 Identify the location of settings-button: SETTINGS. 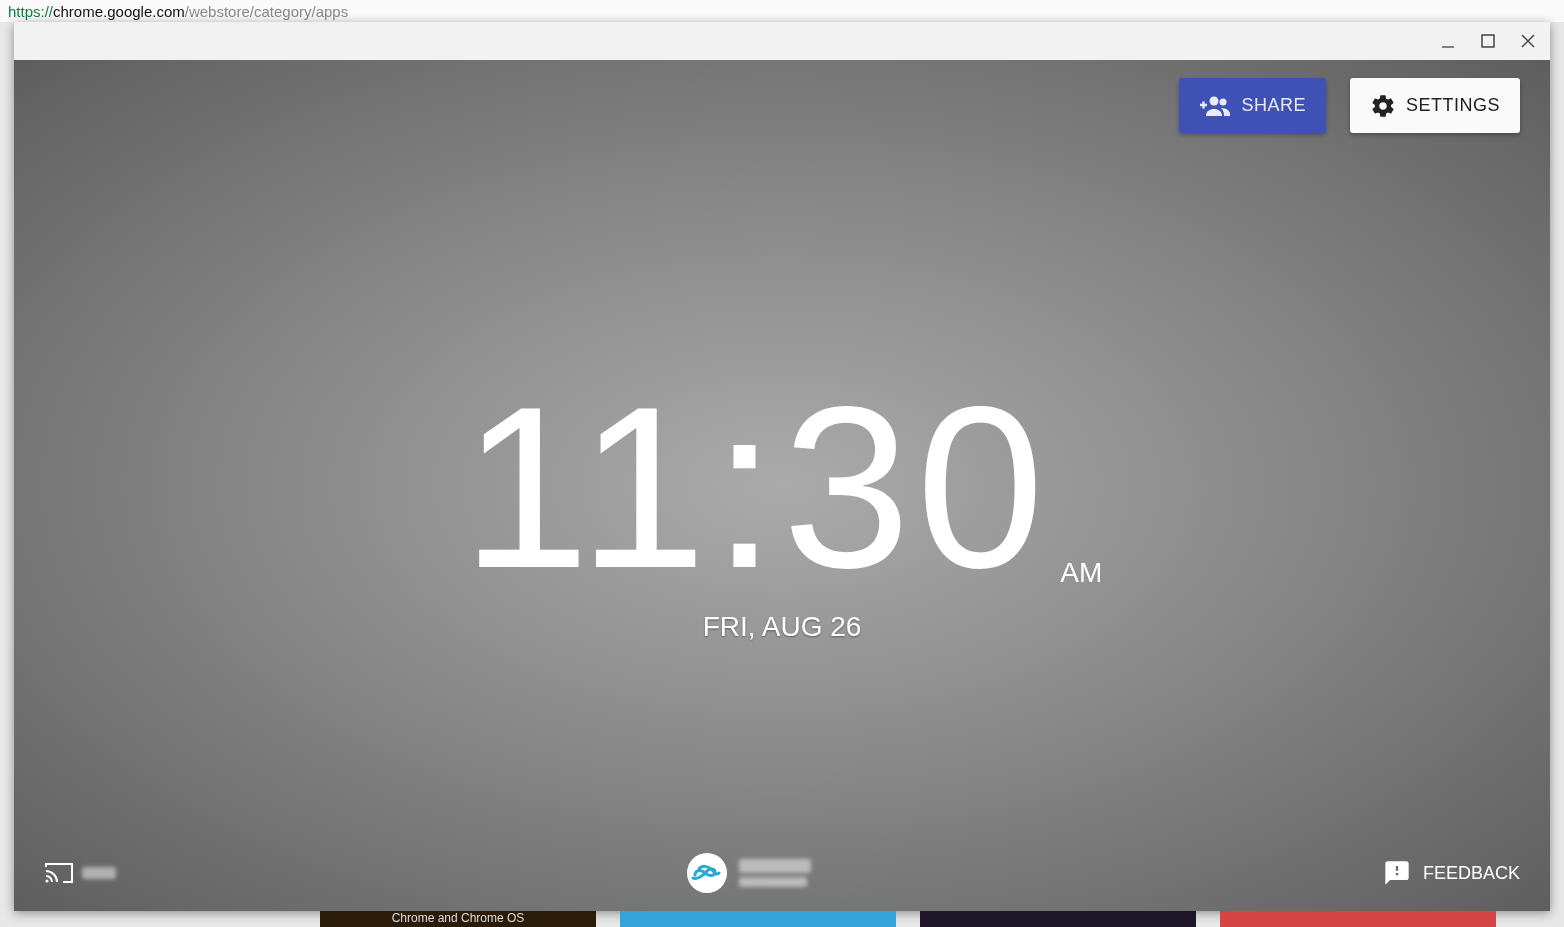
(1435, 105).